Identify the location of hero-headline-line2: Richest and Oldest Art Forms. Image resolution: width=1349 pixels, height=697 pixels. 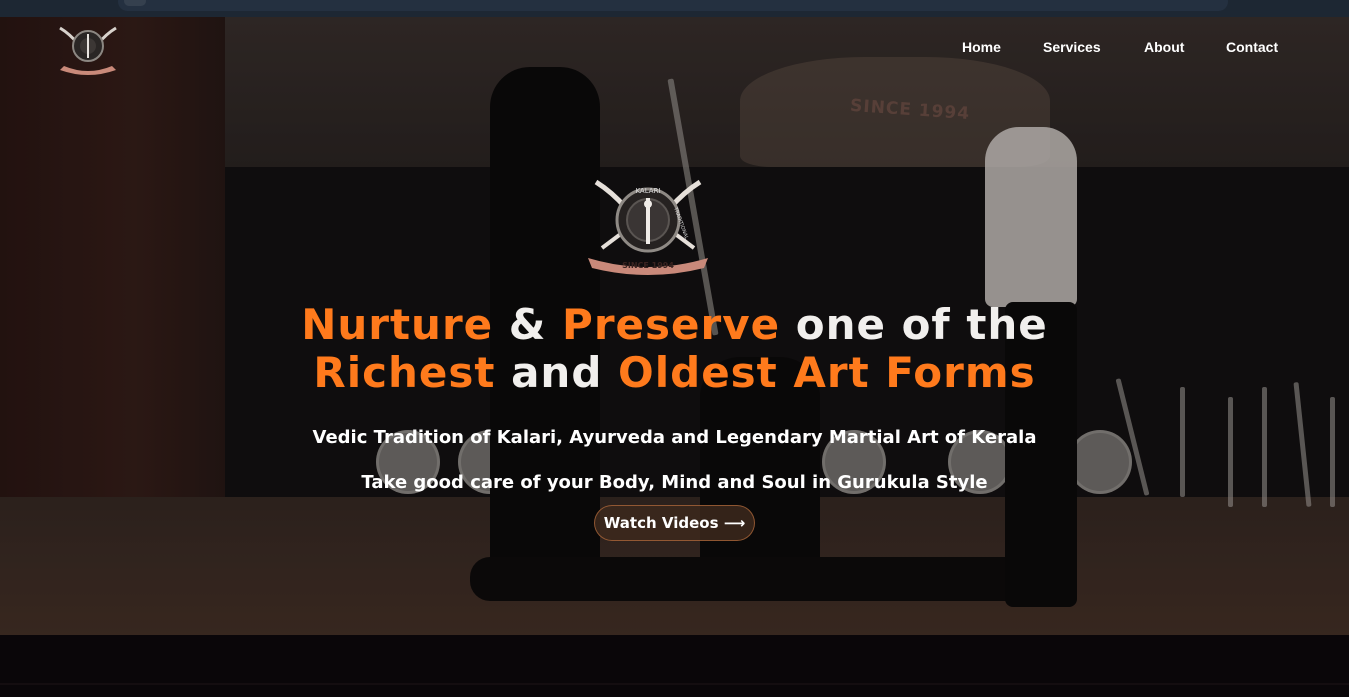
(674, 372).